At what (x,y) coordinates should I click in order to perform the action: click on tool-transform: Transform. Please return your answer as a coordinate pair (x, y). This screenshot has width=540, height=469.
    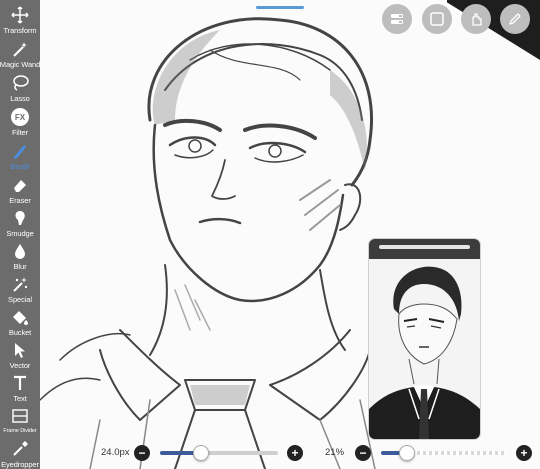
    Looking at the image, I should click on (20, 19).